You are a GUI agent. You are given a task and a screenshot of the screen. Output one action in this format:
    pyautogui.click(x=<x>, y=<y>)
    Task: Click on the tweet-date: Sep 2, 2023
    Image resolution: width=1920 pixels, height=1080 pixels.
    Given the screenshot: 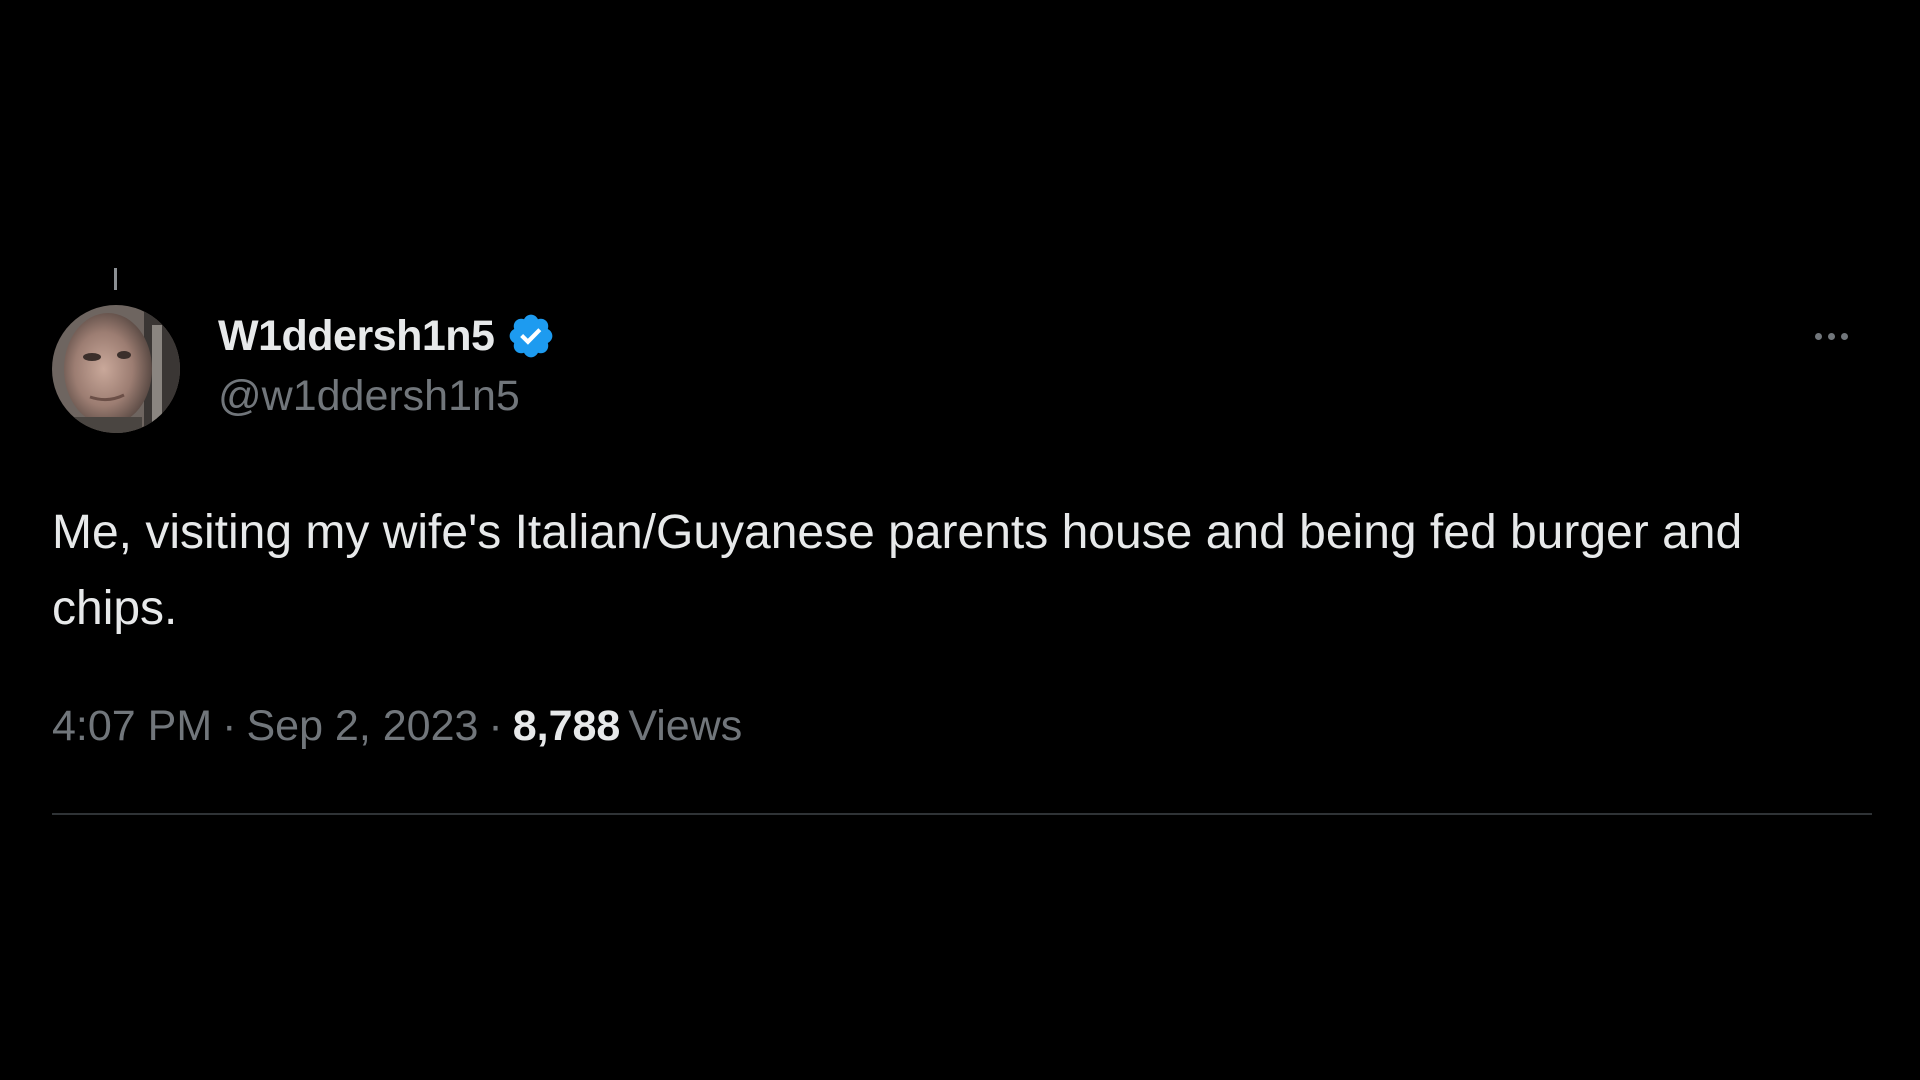 What is the action you would take?
    pyautogui.click(x=362, y=726)
    